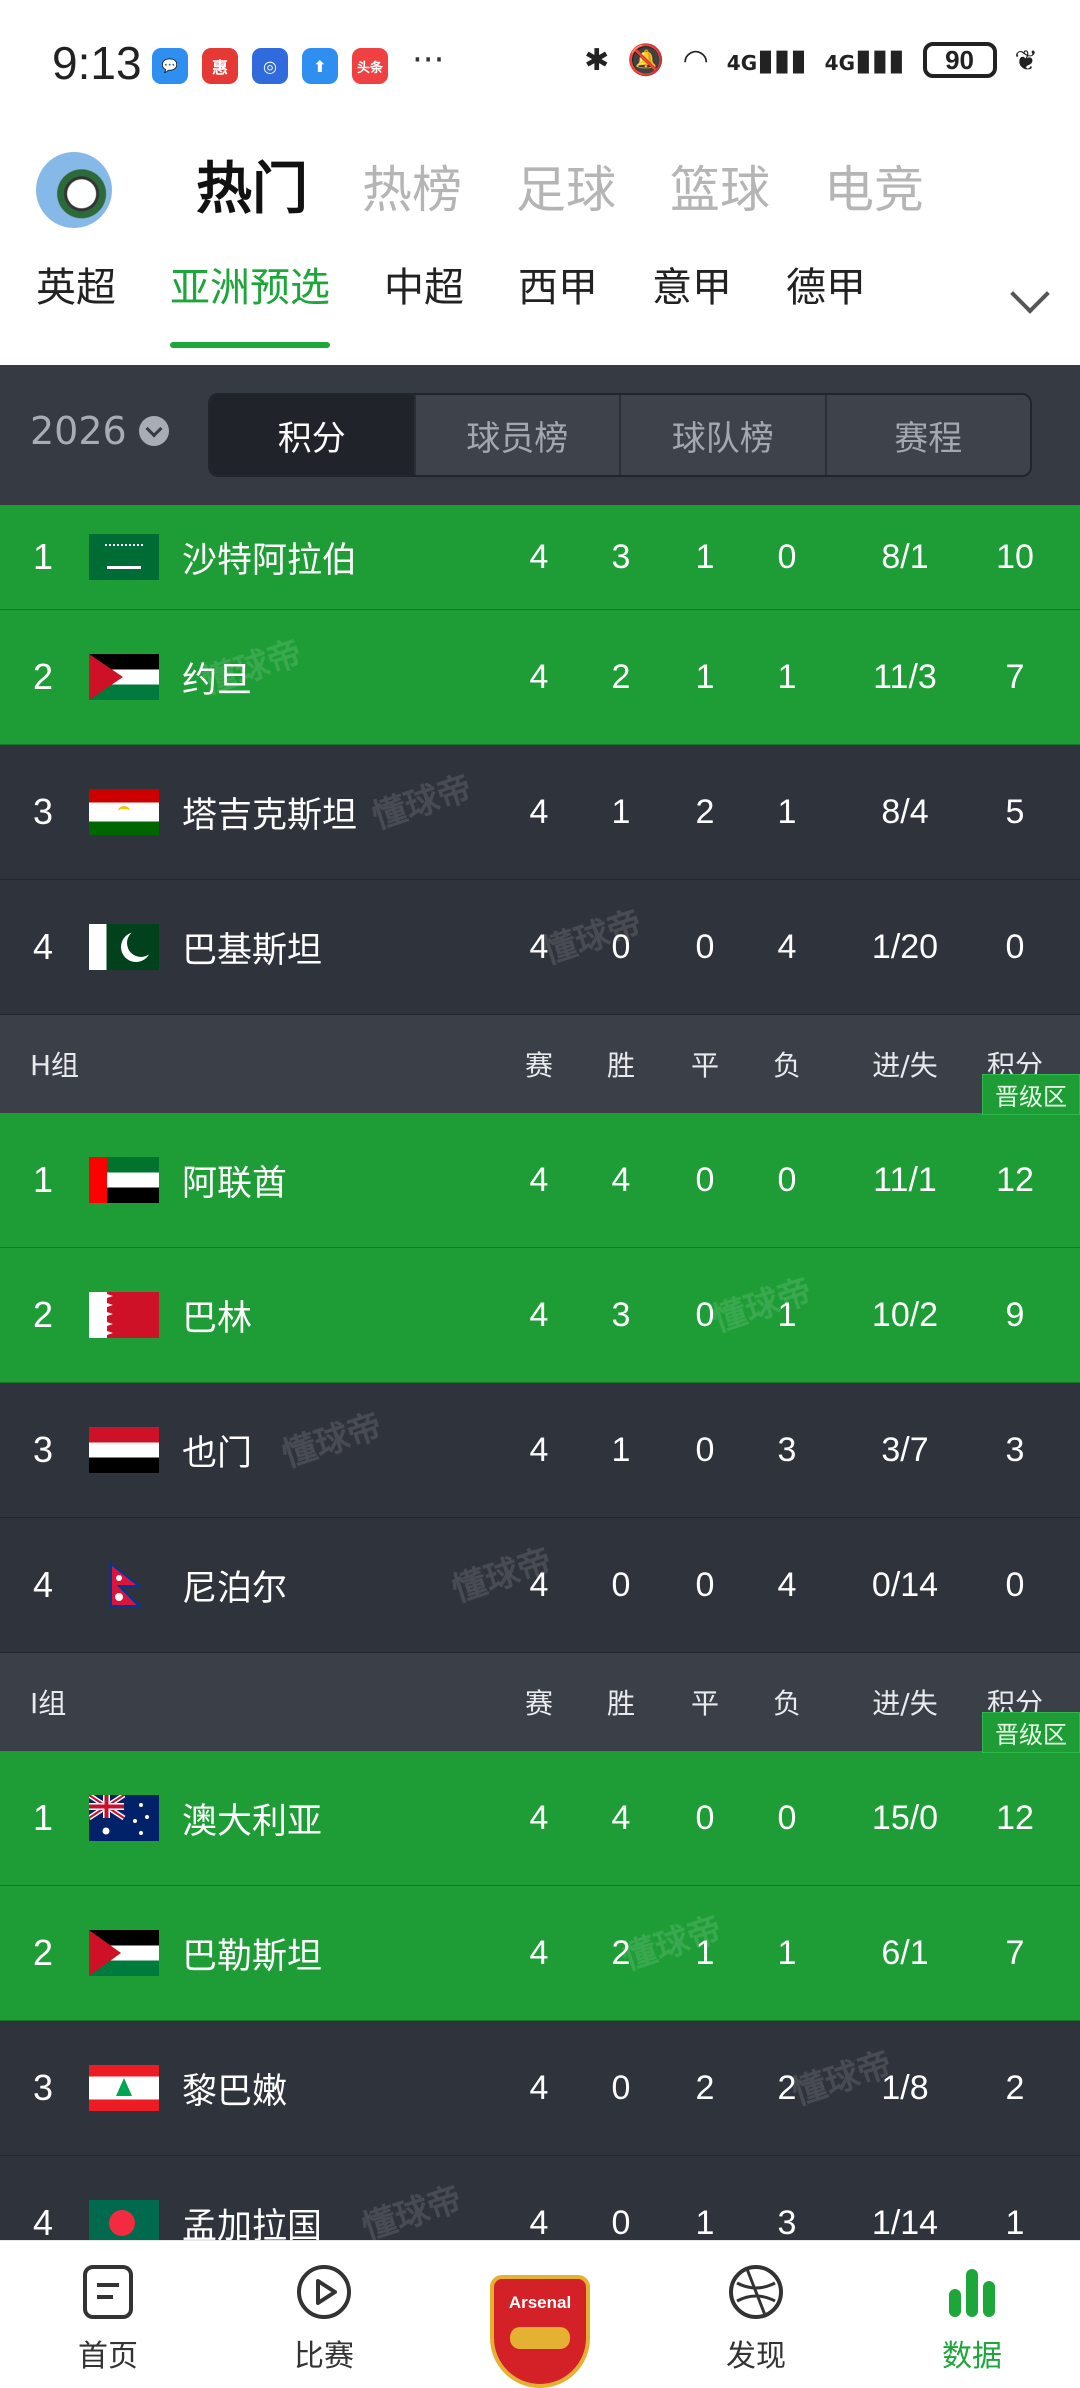 This screenshot has height=2388, width=1080. Describe the element at coordinates (874, 190) in the screenshot. I see `tab-top-4: 电竞` at that location.